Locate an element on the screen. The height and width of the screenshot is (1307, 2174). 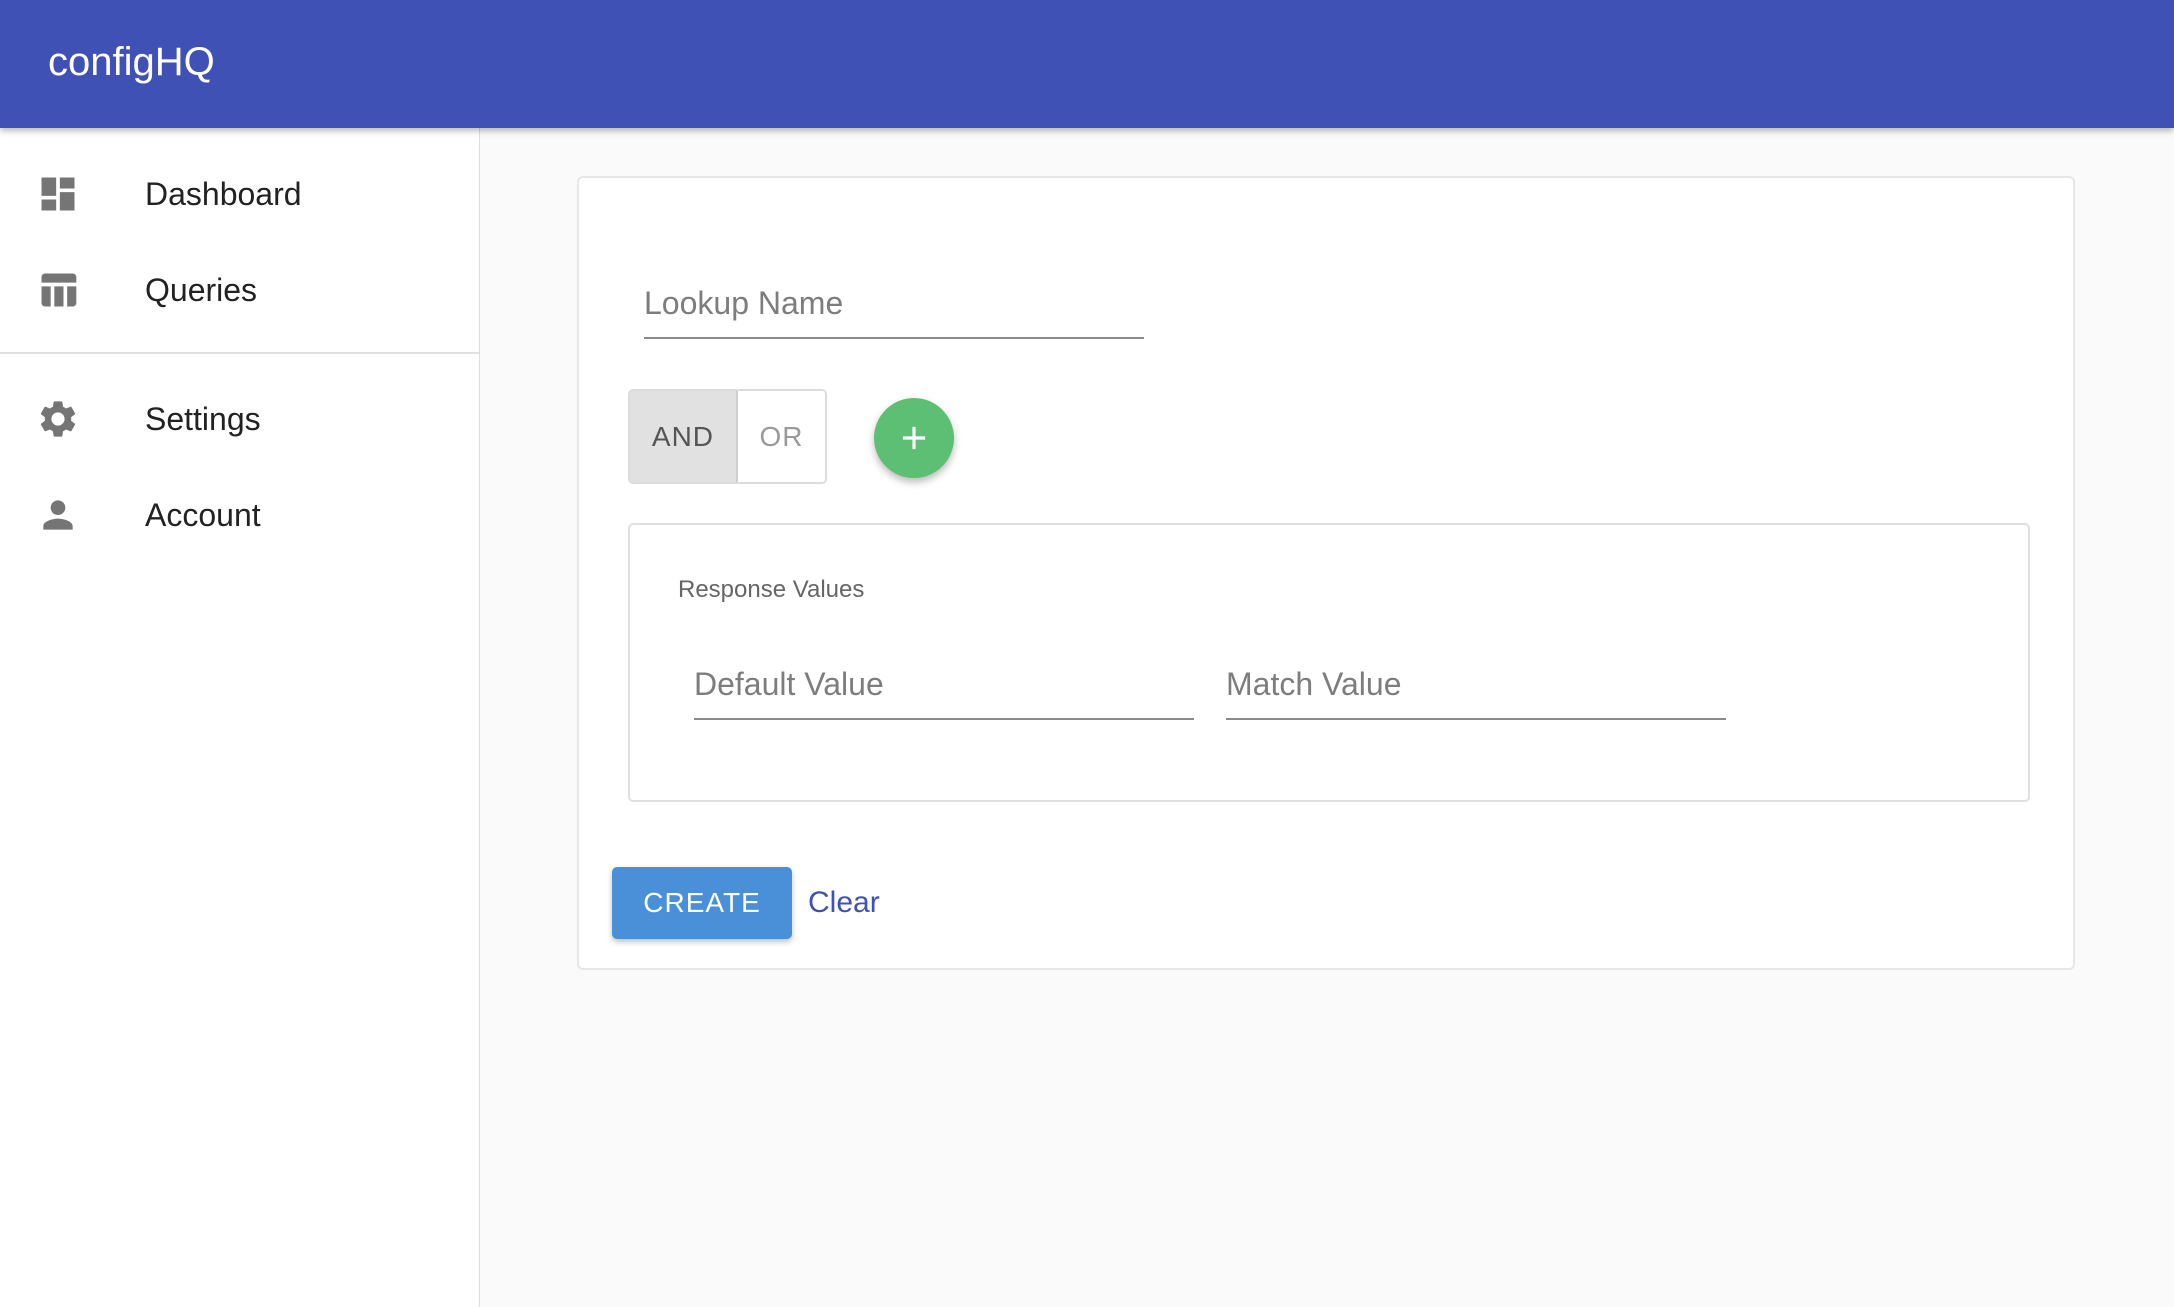
default-value-input is located at coordinates (944, 684).